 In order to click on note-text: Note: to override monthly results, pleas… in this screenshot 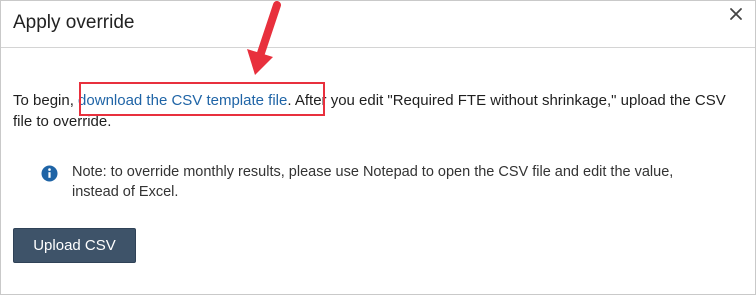, I will do `click(373, 182)`.